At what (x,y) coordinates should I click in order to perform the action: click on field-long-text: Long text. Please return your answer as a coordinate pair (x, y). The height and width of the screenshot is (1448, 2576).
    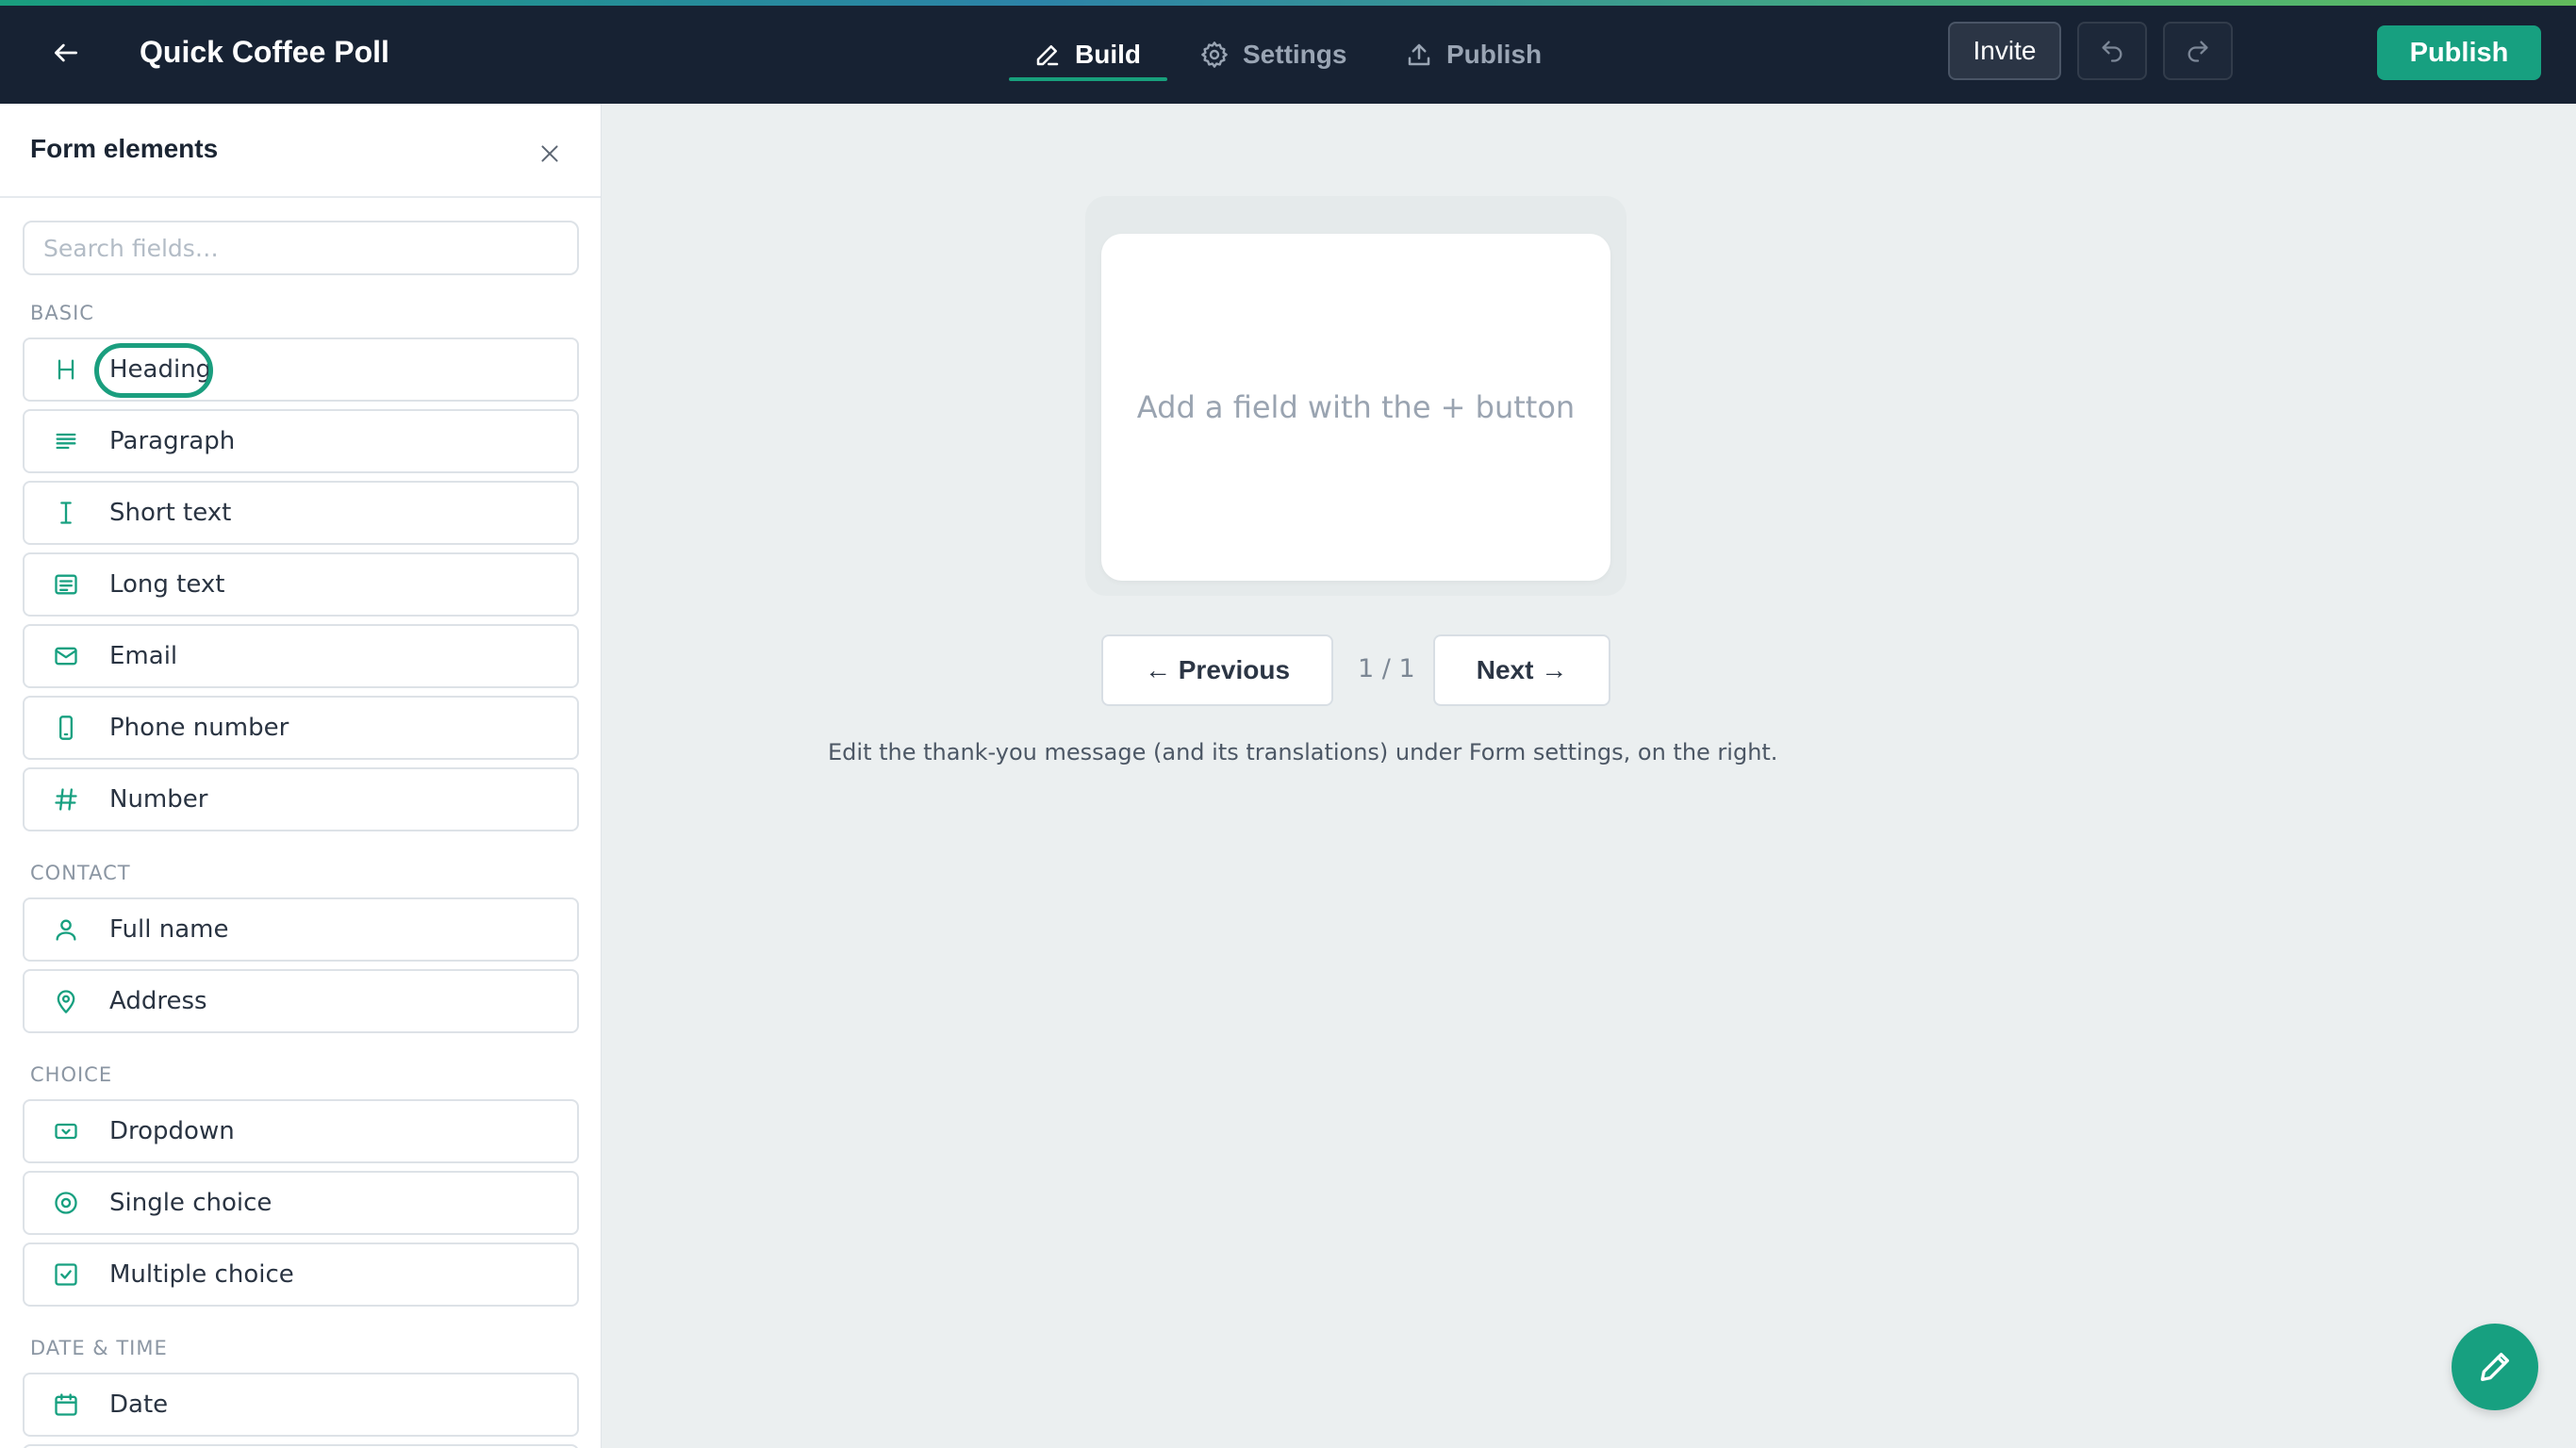
    Looking at the image, I should click on (301, 584).